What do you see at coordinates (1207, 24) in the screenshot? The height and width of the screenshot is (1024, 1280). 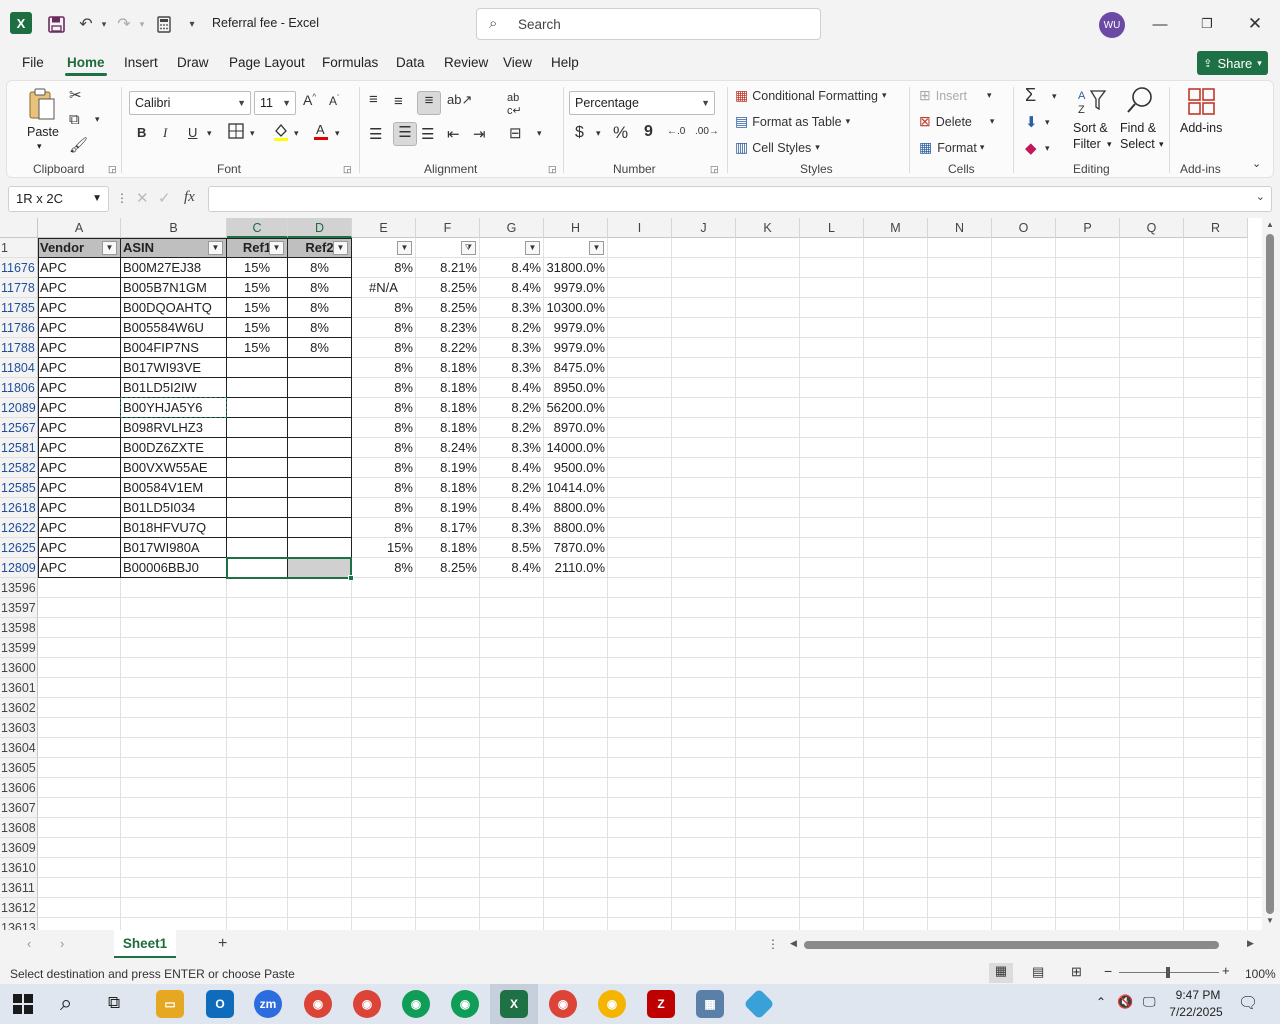 I see `restore-icon: ❐` at bounding box center [1207, 24].